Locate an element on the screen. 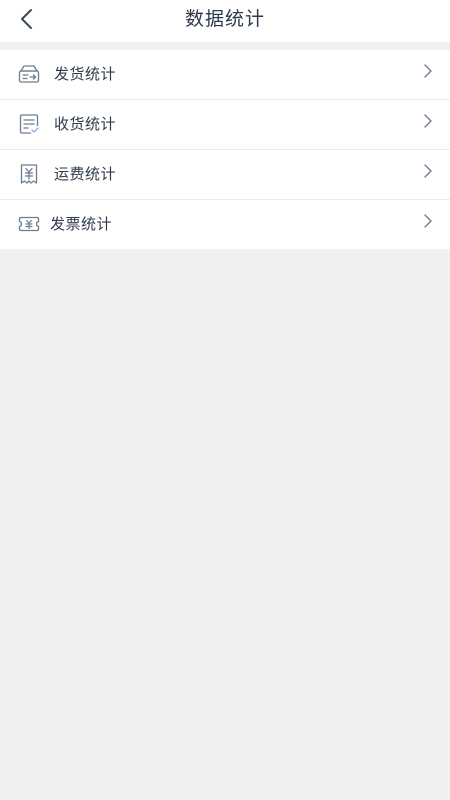 This screenshot has height=800, width=450. menu-item-label: 运费统计 is located at coordinates (85, 174).